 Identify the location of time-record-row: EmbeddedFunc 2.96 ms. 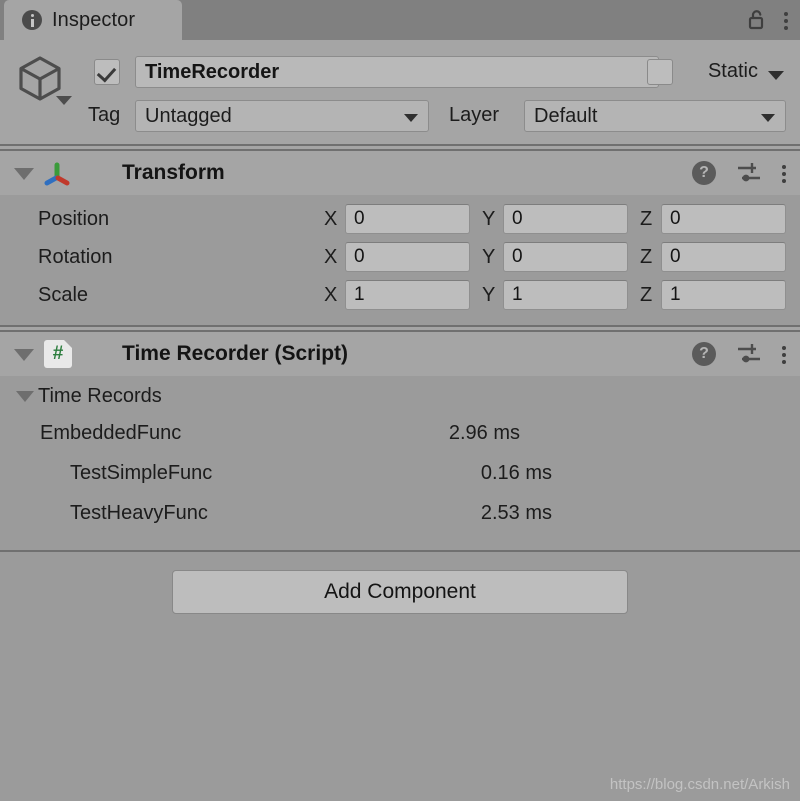
(400, 436).